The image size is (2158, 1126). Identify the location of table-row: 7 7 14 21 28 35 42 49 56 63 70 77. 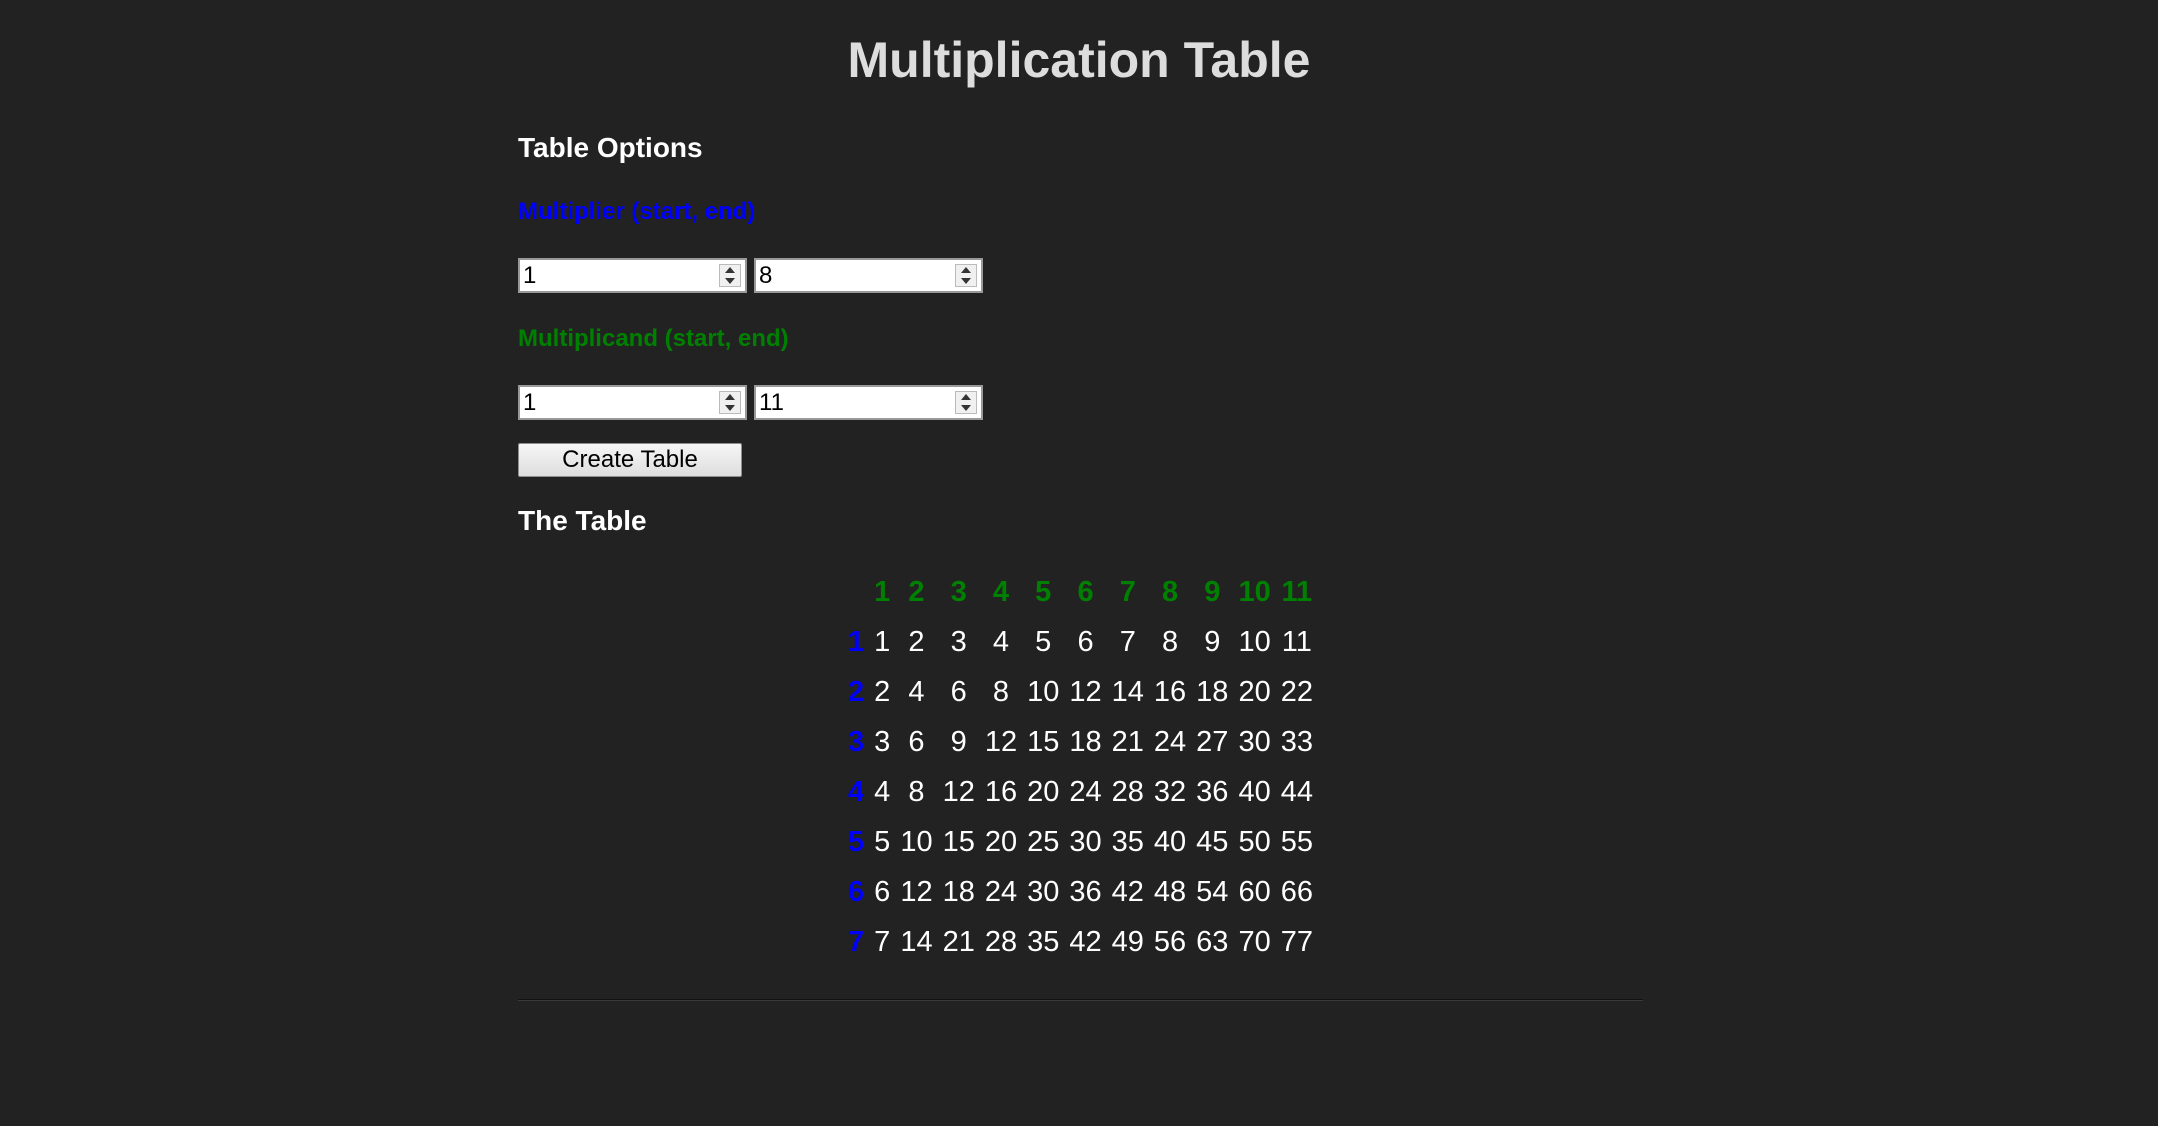
(1080, 942).